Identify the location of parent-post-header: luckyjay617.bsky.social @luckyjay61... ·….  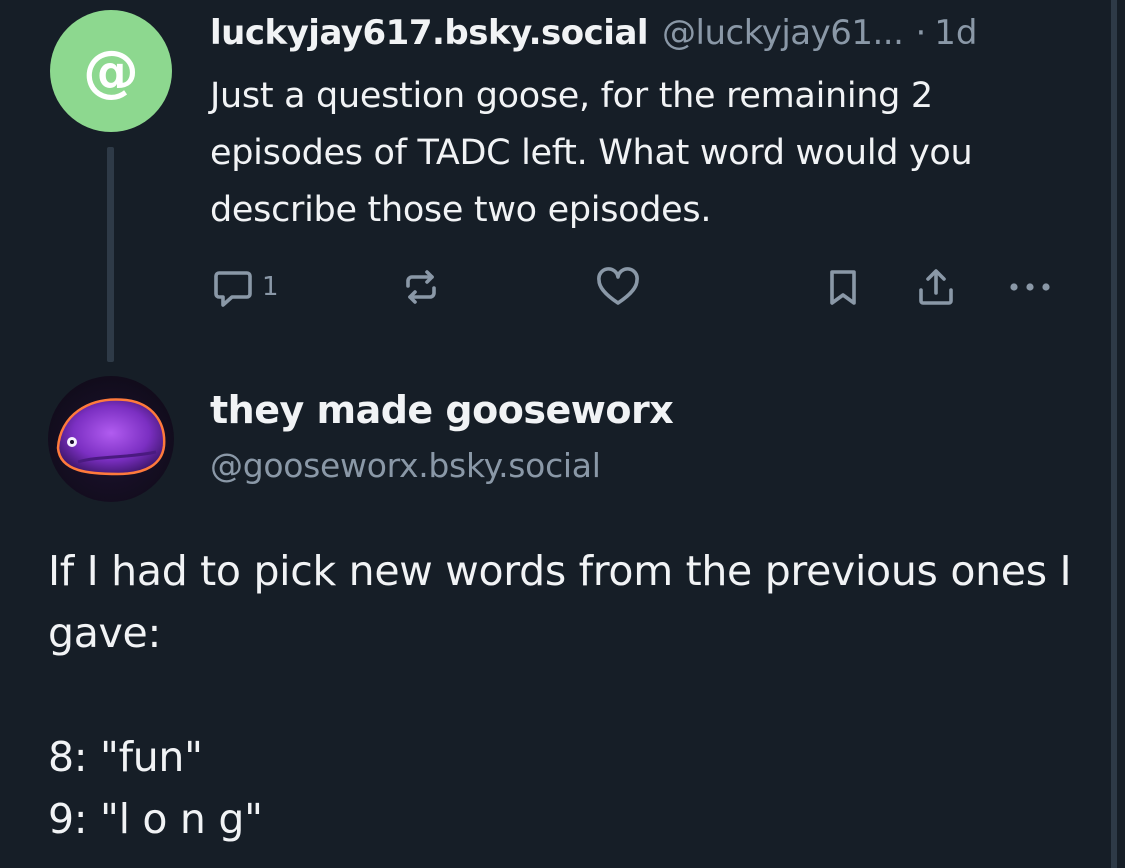
(593, 33).